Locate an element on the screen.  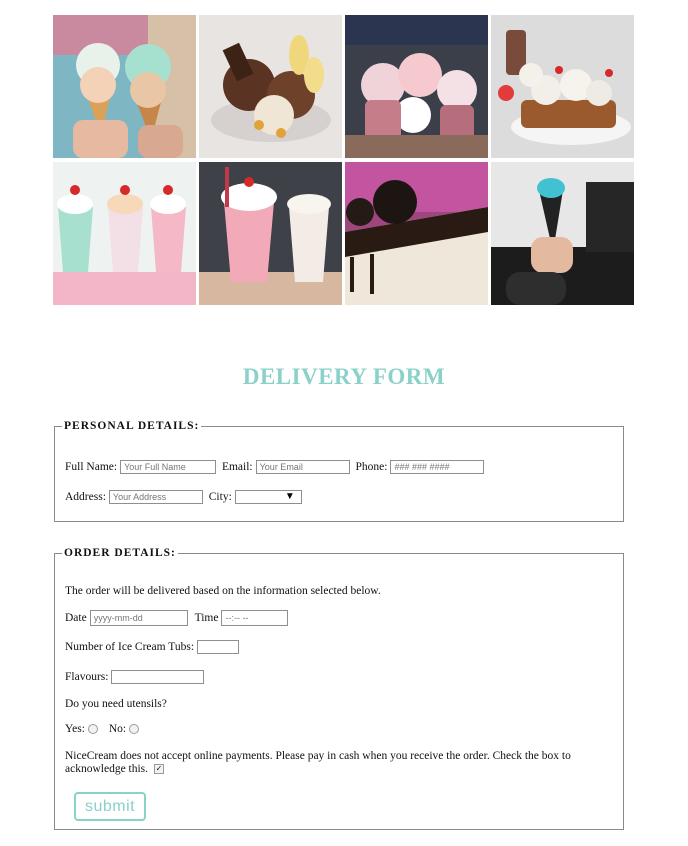
chocolate-sundae-photo is located at coordinates (270, 86).